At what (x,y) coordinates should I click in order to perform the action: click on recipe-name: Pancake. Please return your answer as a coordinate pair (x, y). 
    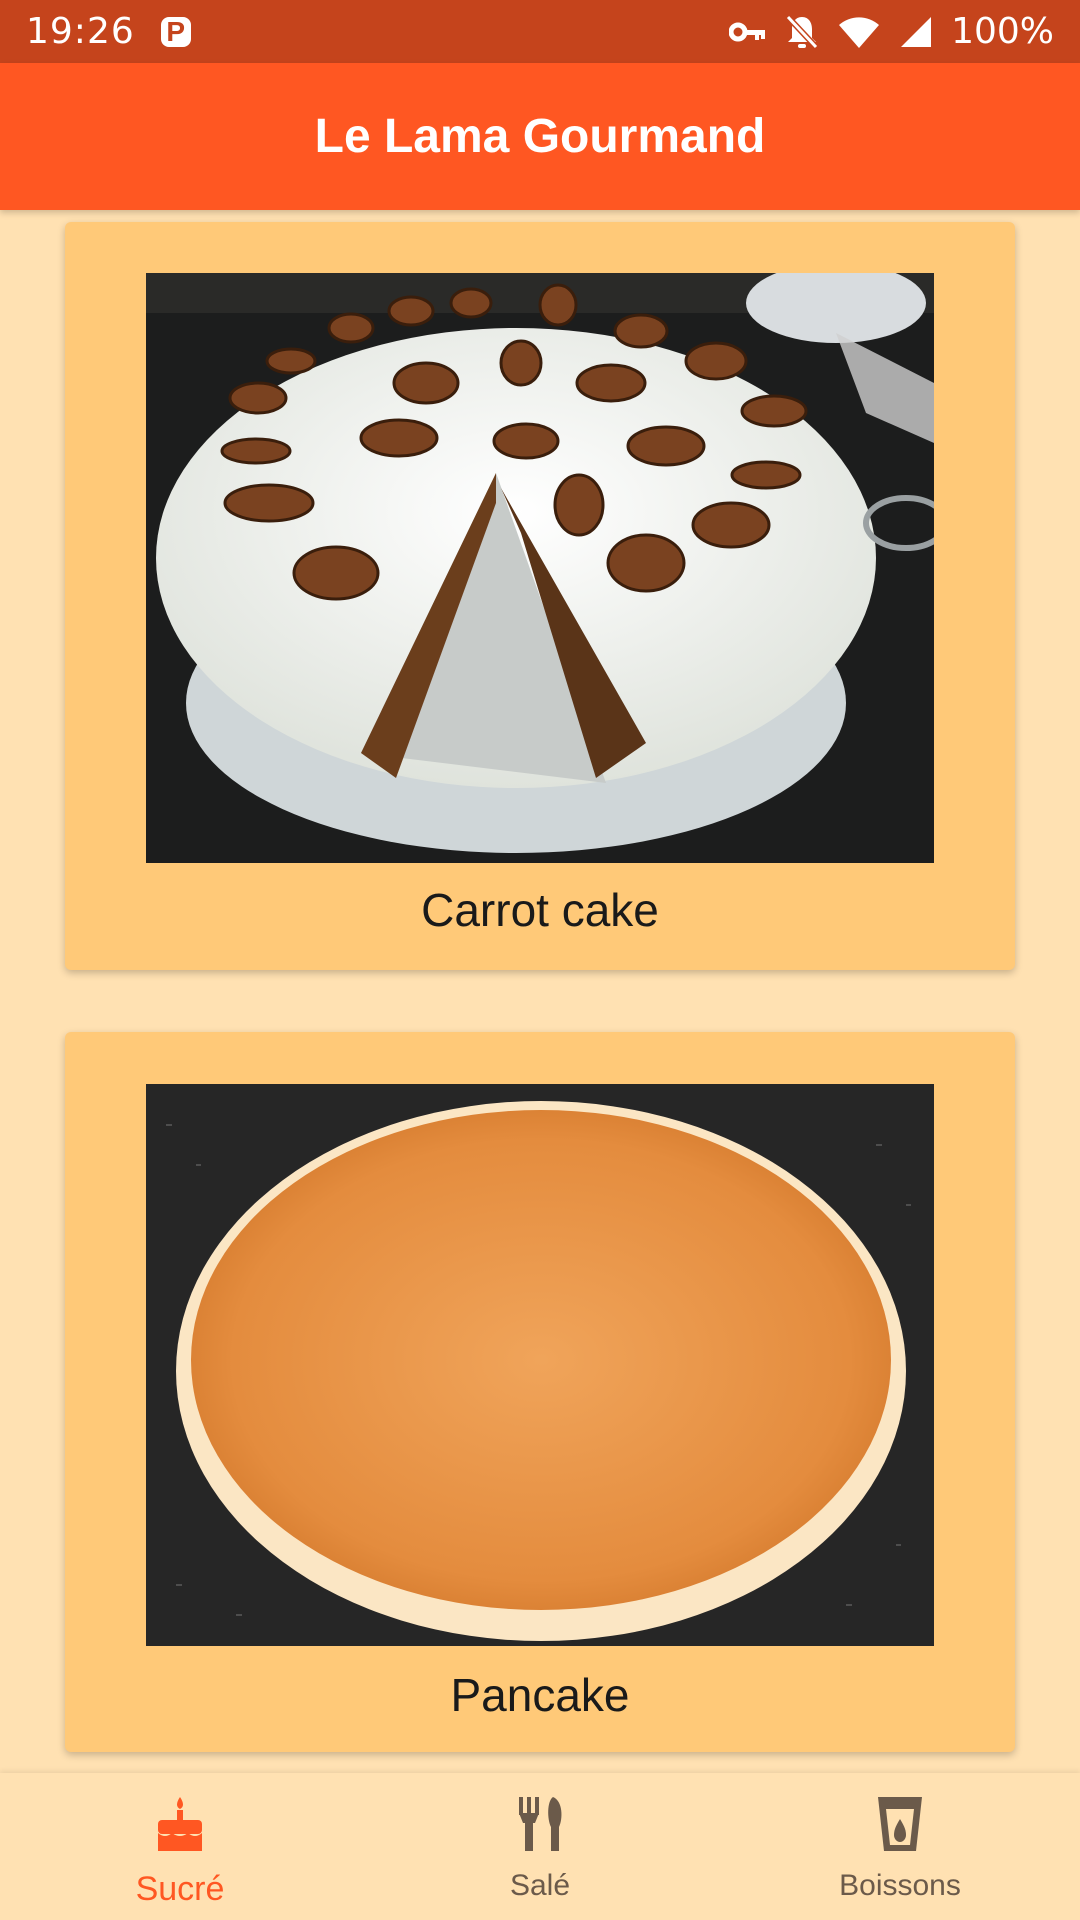
    Looking at the image, I should click on (540, 1695).